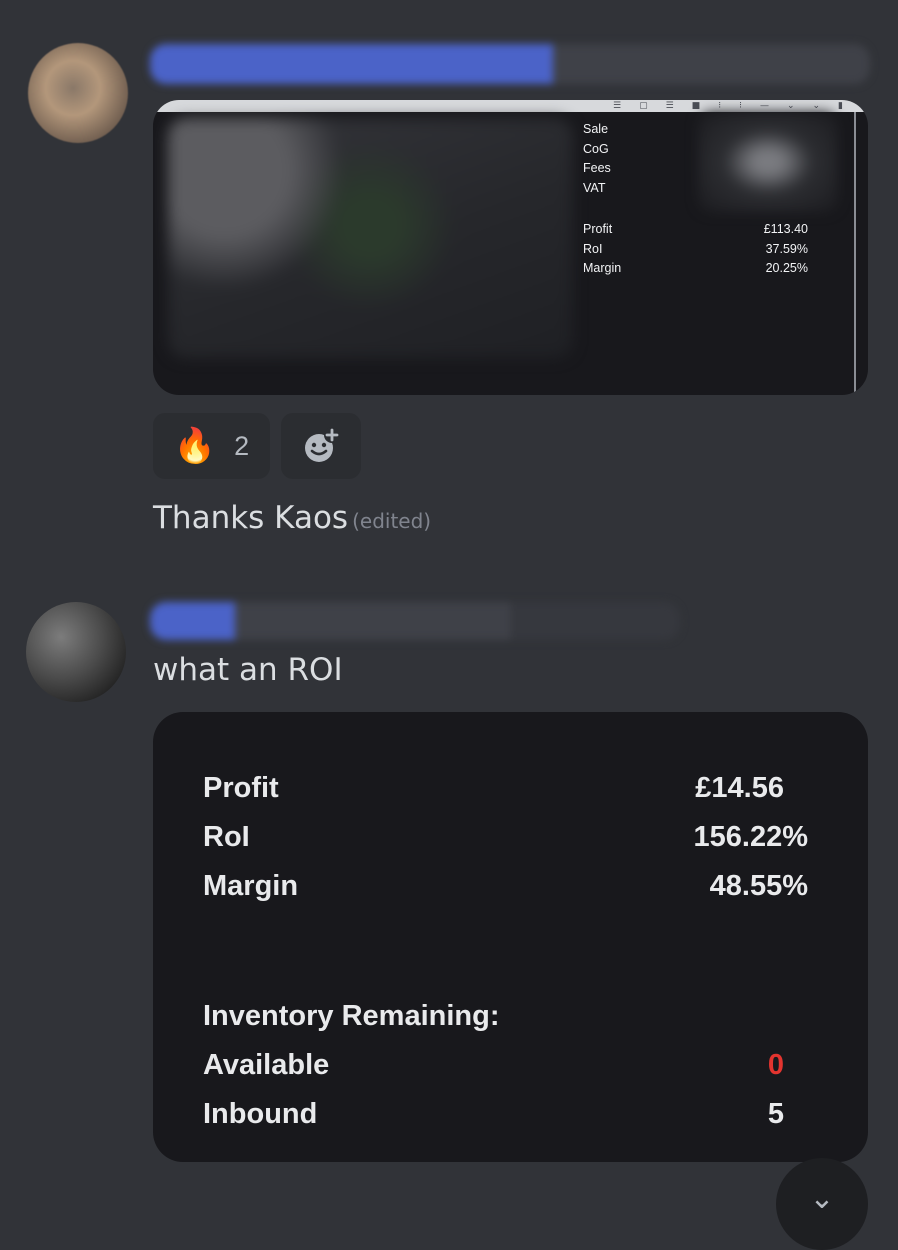 Image resolution: width=898 pixels, height=1250 pixels. What do you see at coordinates (505, 788) in the screenshot?
I see `stat-row: Profit £14.56` at bounding box center [505, 788].